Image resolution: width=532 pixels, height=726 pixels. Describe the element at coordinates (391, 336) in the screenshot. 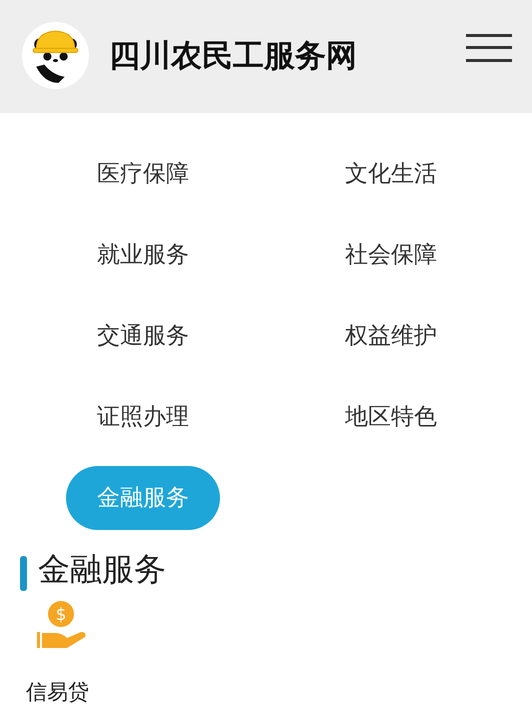

I see `nav-link: 权益维护` at that location.